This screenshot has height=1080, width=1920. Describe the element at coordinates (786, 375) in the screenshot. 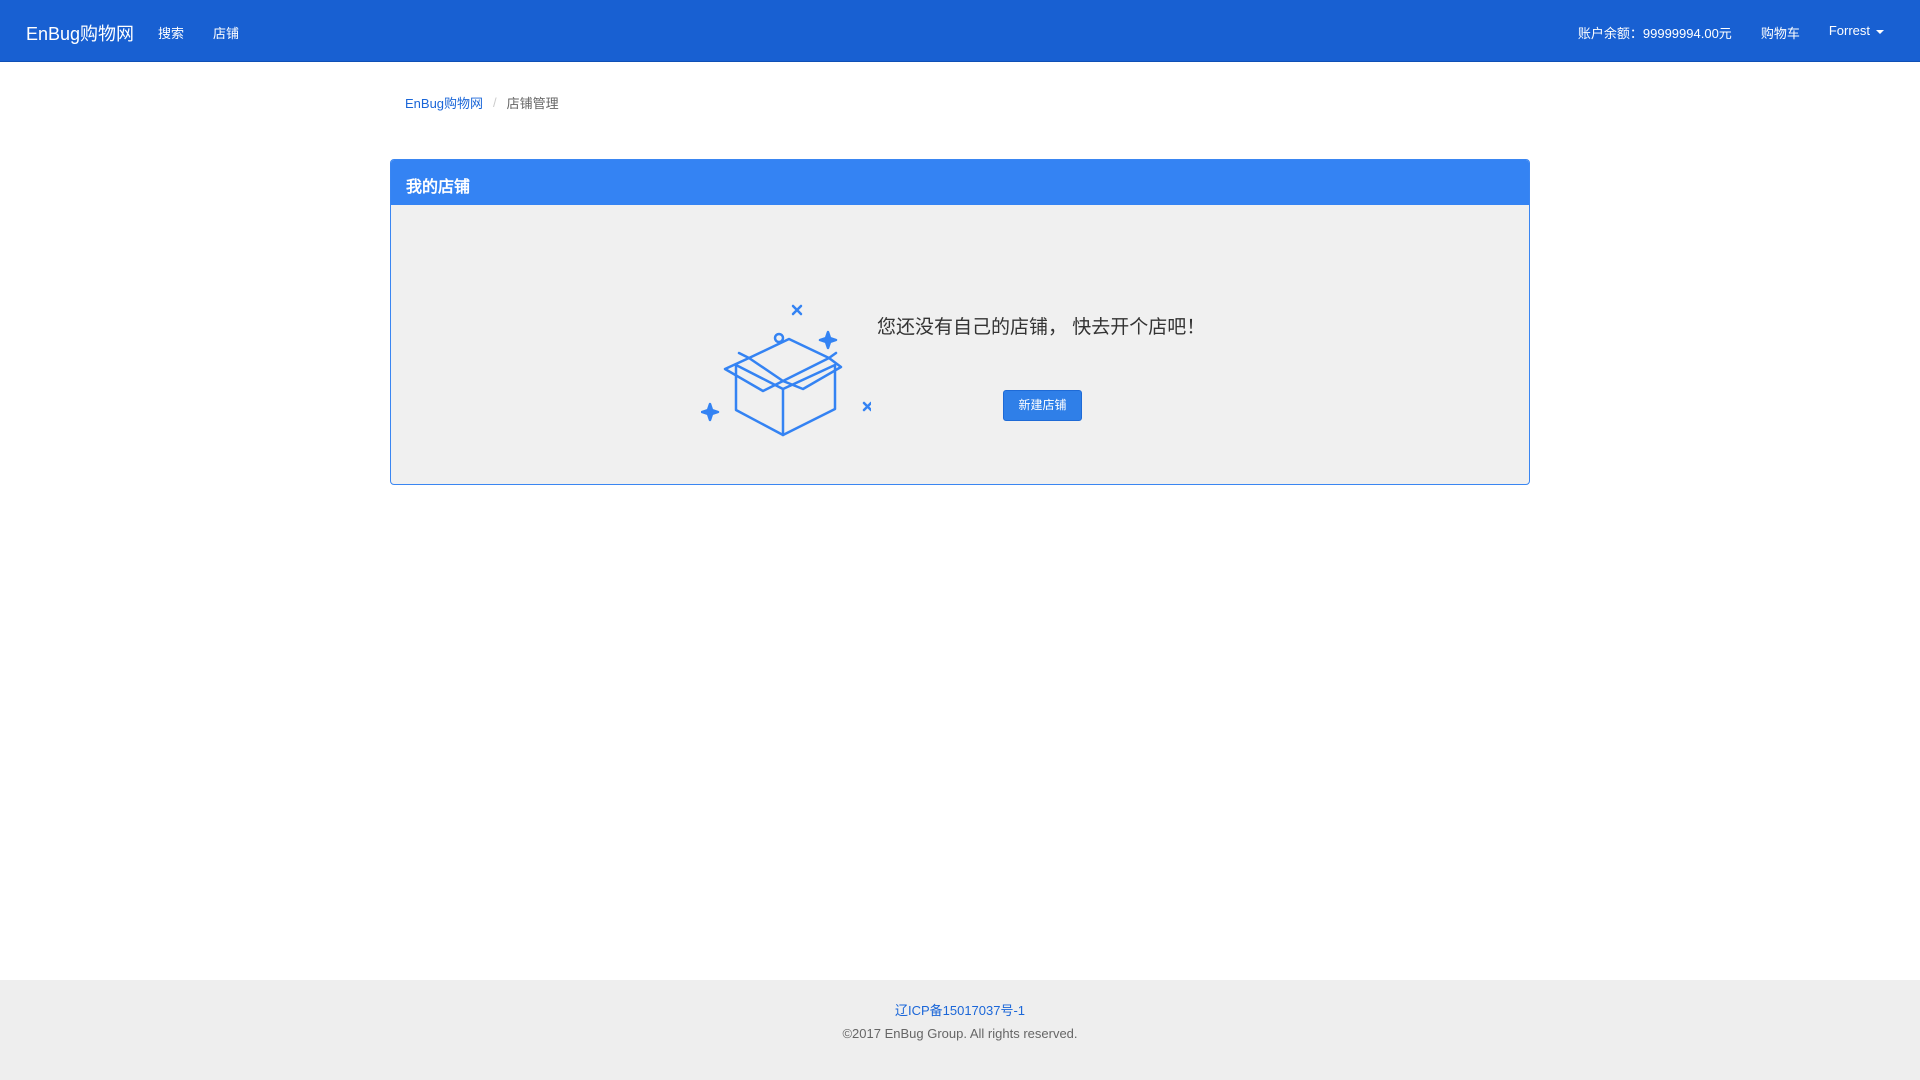

I see `empty-box-icon` at that location.